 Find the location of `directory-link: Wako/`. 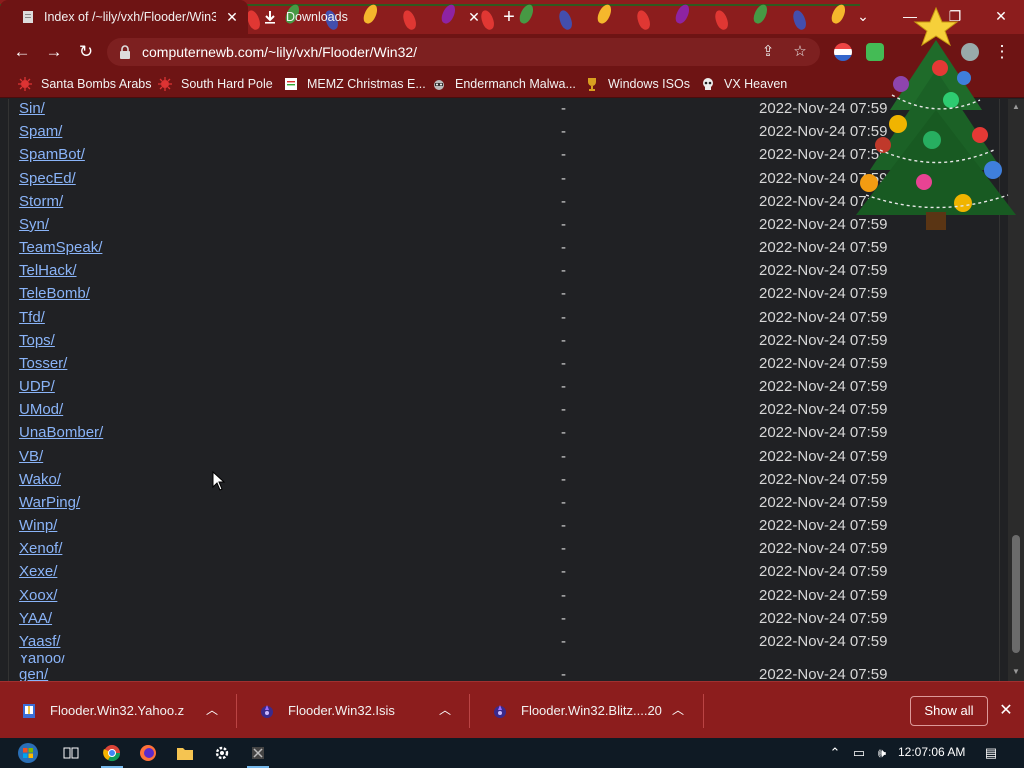

directory-link: Wako/ is located at coordinates (40, 479).